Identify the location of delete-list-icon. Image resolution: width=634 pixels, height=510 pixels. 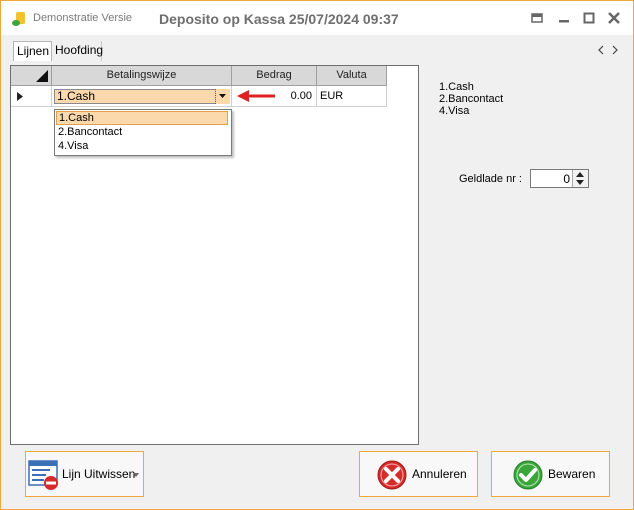
(43, 475).